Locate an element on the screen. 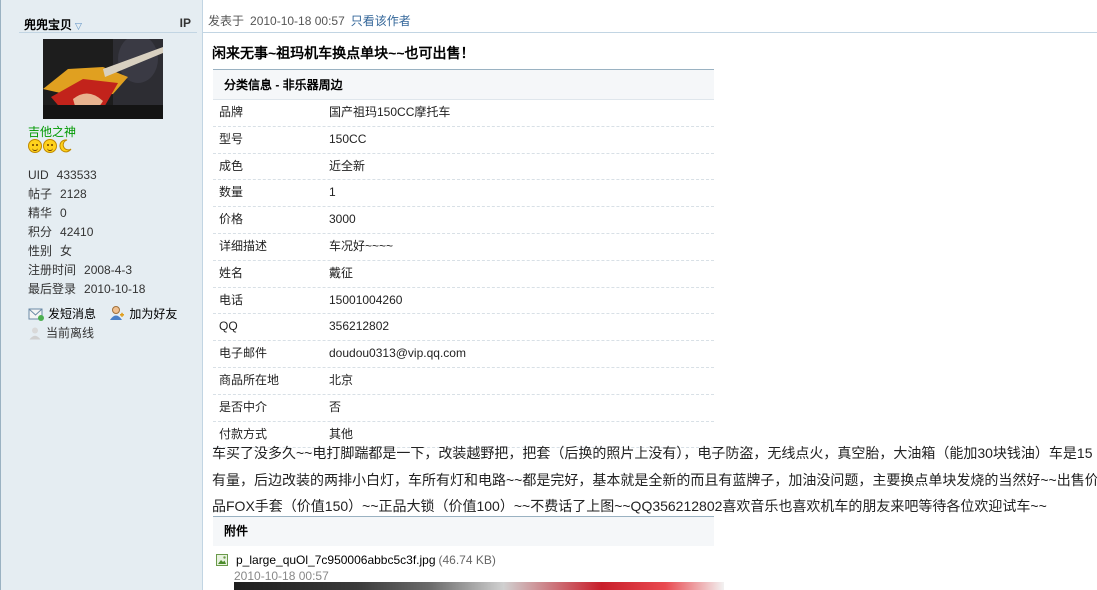 This screenshot has height=590, width=1097. info-value: 国产祖玛150CC摩托车 is located at coordinates (390, 112).